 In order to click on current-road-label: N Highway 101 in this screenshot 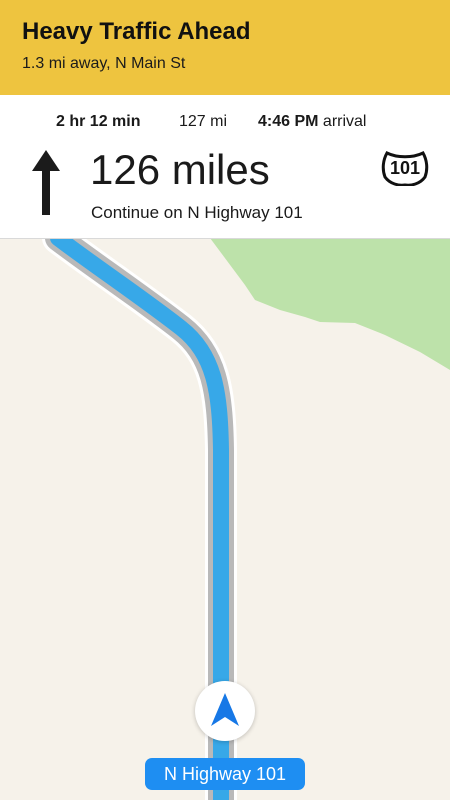, I will do `click(225, 774)`.